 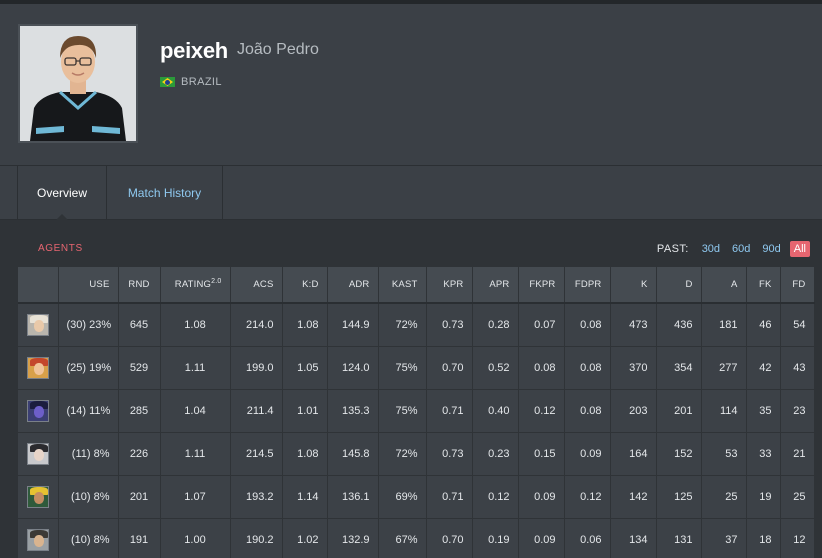 I want to click on cell-apr: 0.23, so click(x=495, y=454).